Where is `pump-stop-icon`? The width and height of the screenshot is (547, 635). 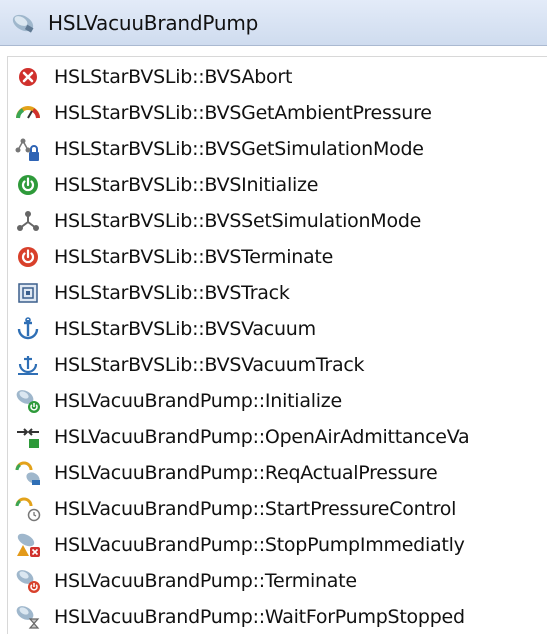
pump-stop-icon is located at coordinates (28, 545).